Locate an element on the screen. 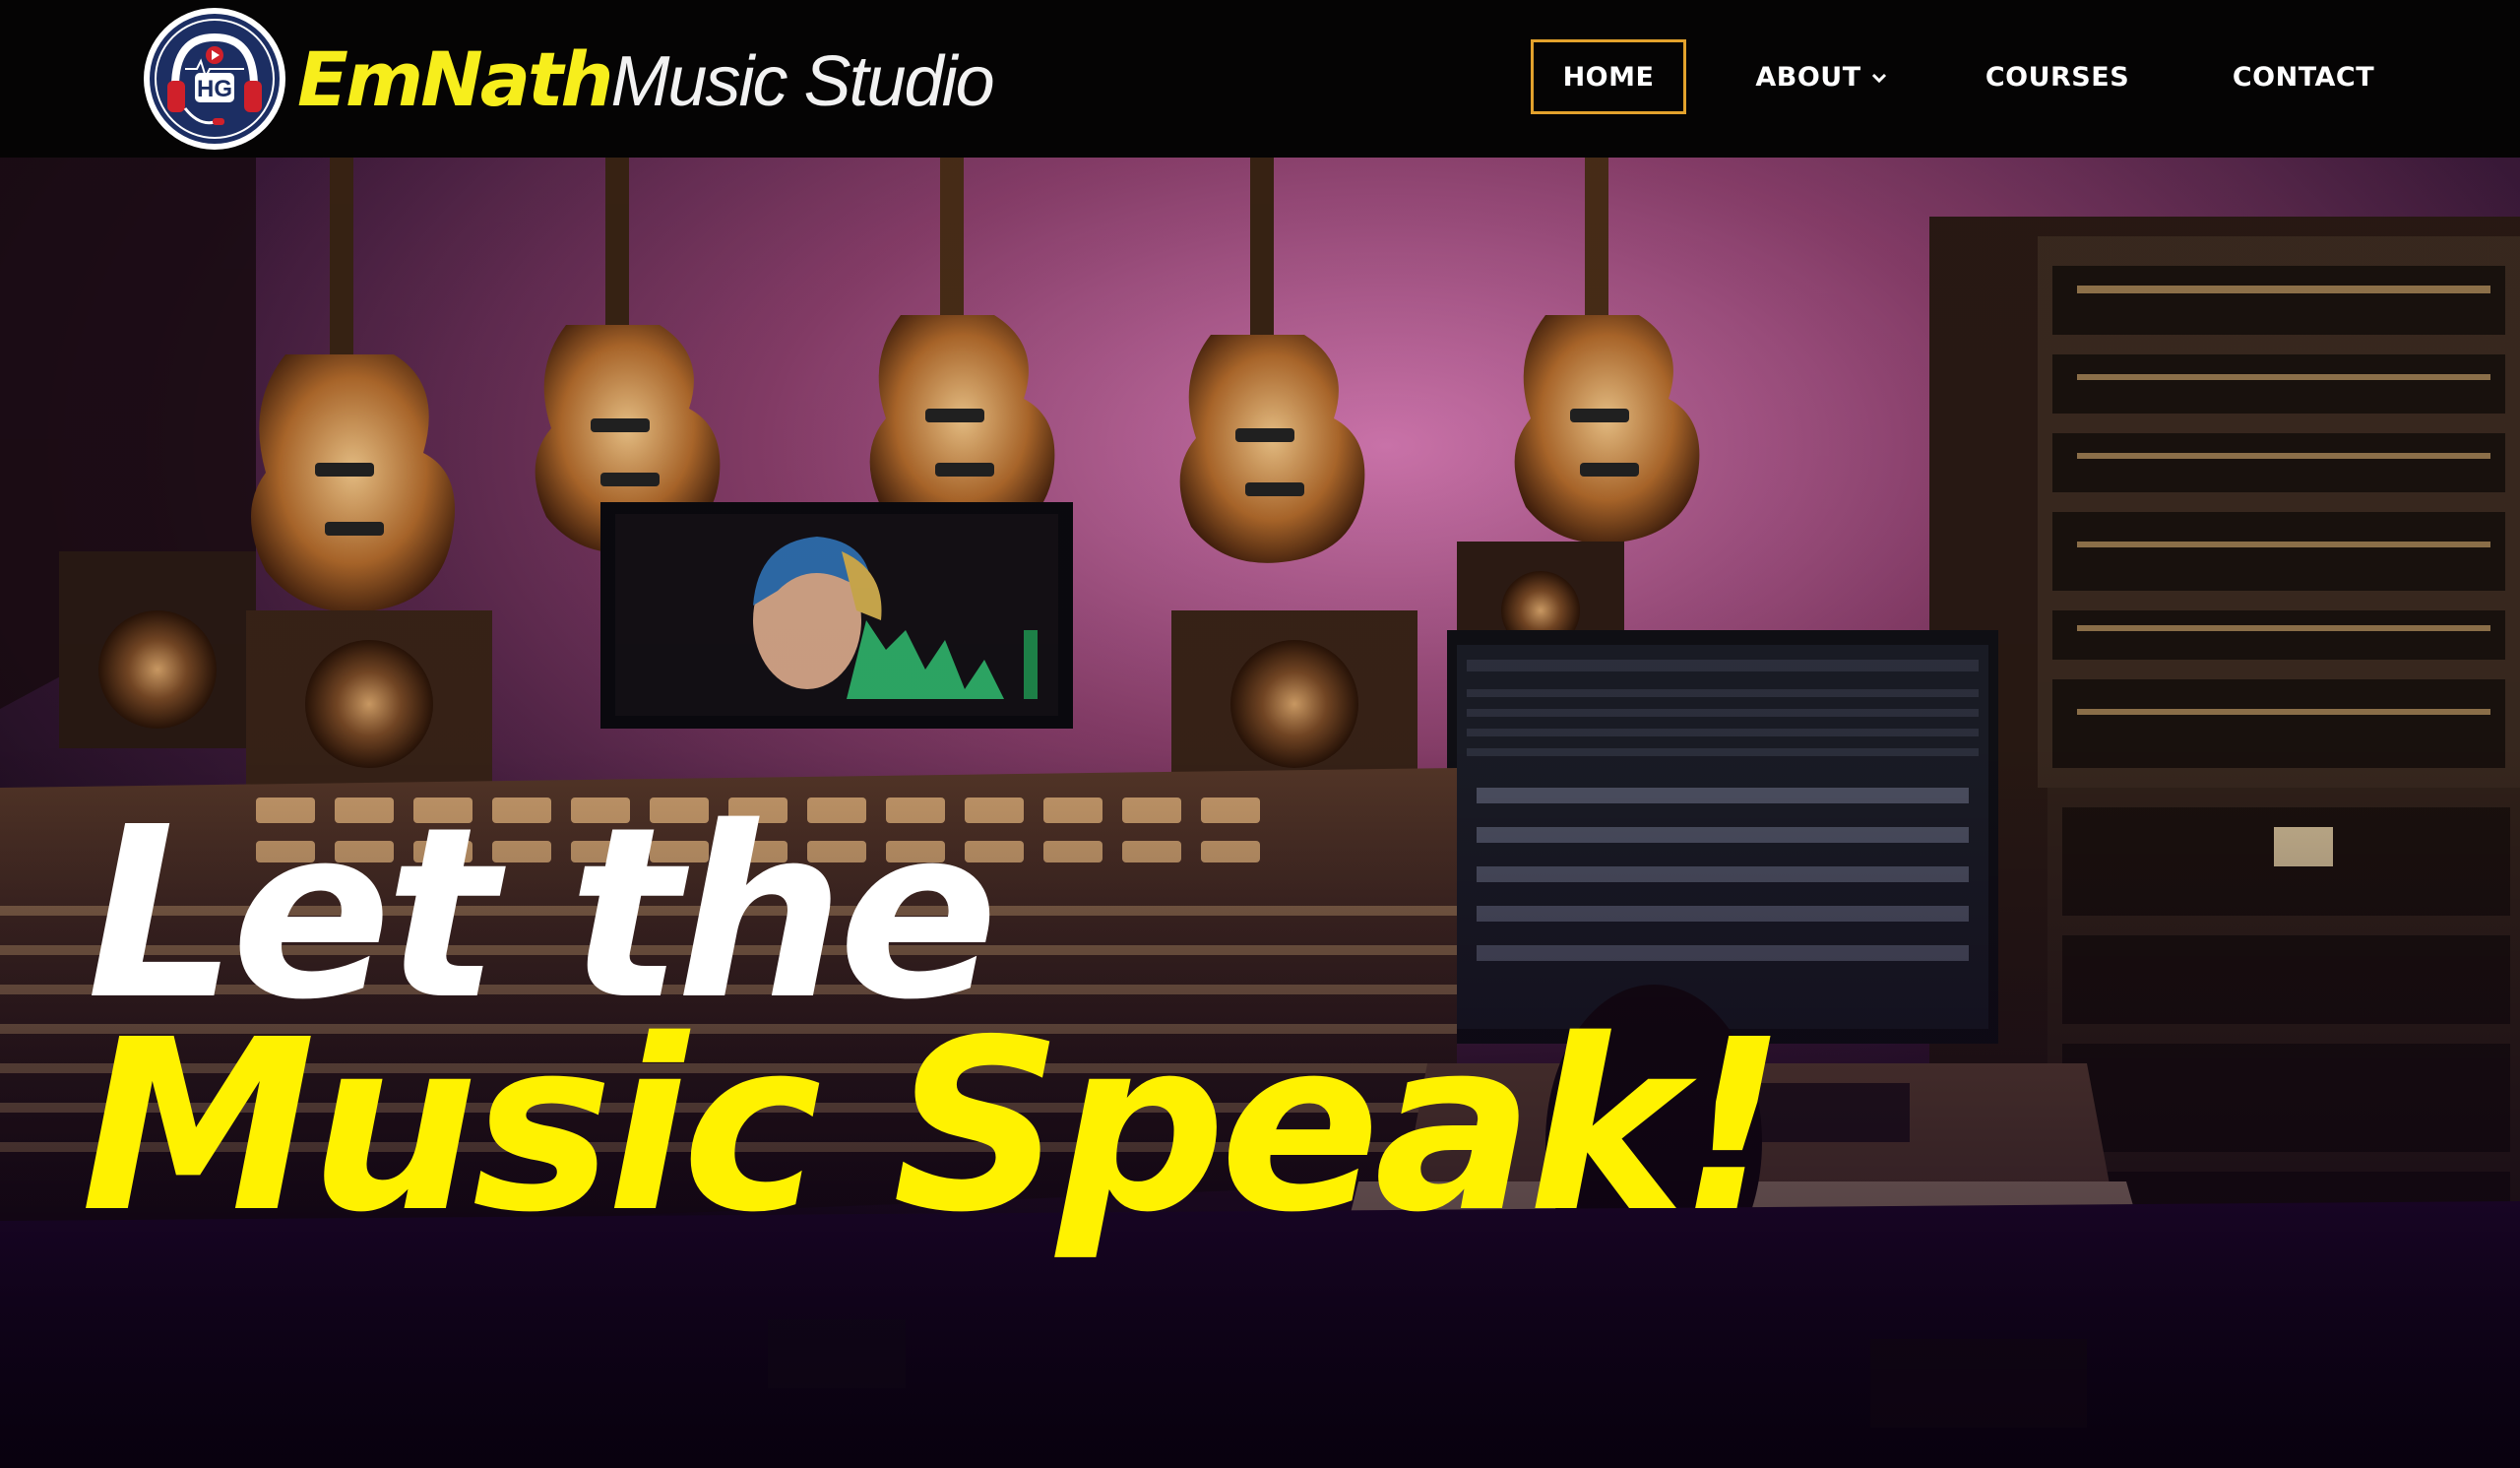  brand-logo-link: HG EmNath Music Studio is located at coordinates (567, 79).